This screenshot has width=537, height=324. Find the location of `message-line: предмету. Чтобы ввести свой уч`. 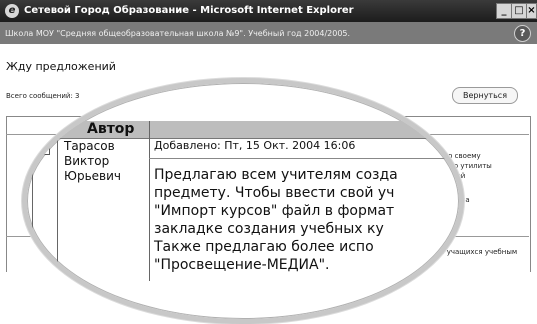

message-line: предмету. Чтобы ввести свой уч is located at coordinates (274, 193).